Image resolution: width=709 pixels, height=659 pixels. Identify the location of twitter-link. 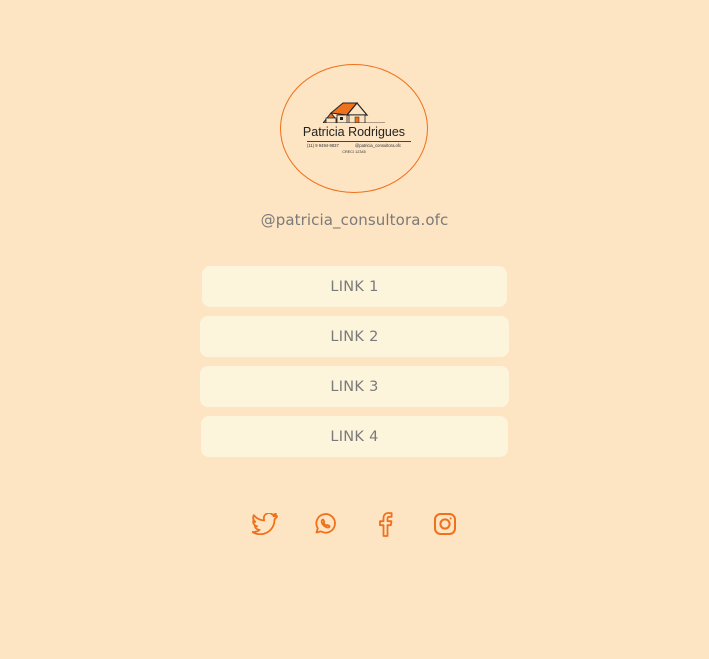
(265, 524).